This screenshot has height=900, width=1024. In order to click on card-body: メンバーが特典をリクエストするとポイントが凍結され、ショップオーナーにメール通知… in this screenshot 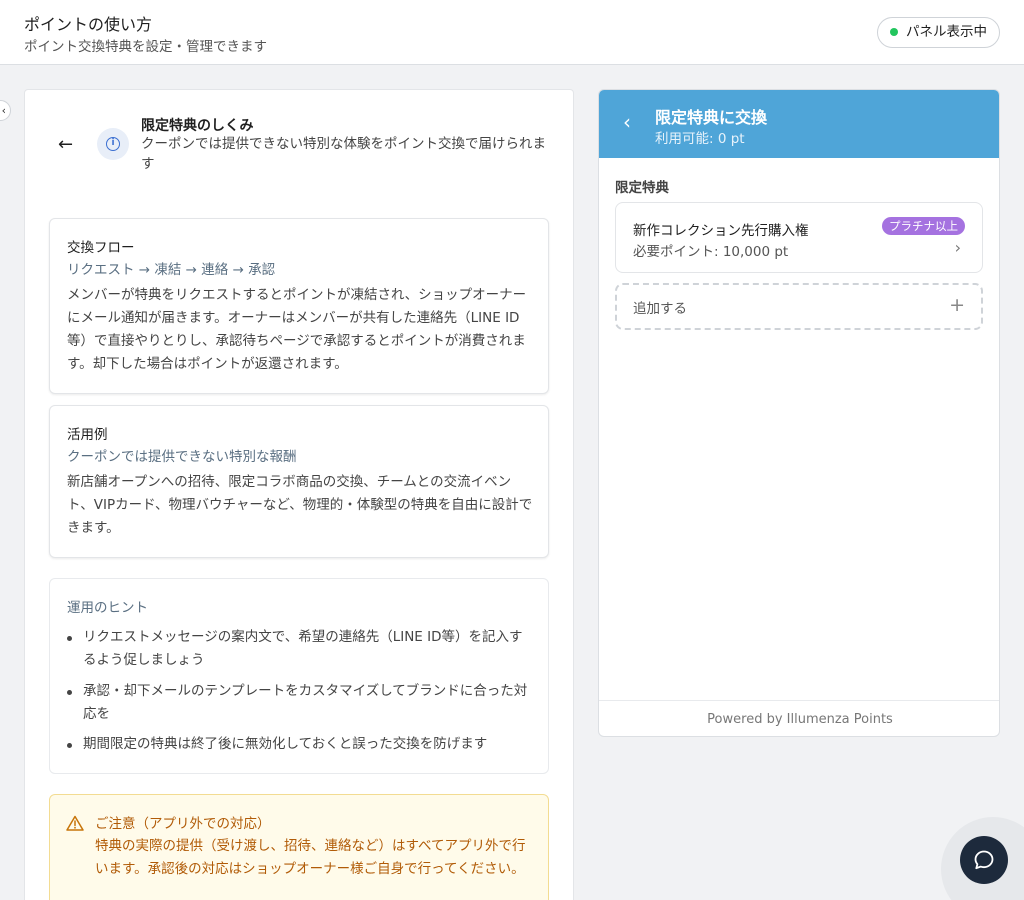, I will do `click(297, 329)`.